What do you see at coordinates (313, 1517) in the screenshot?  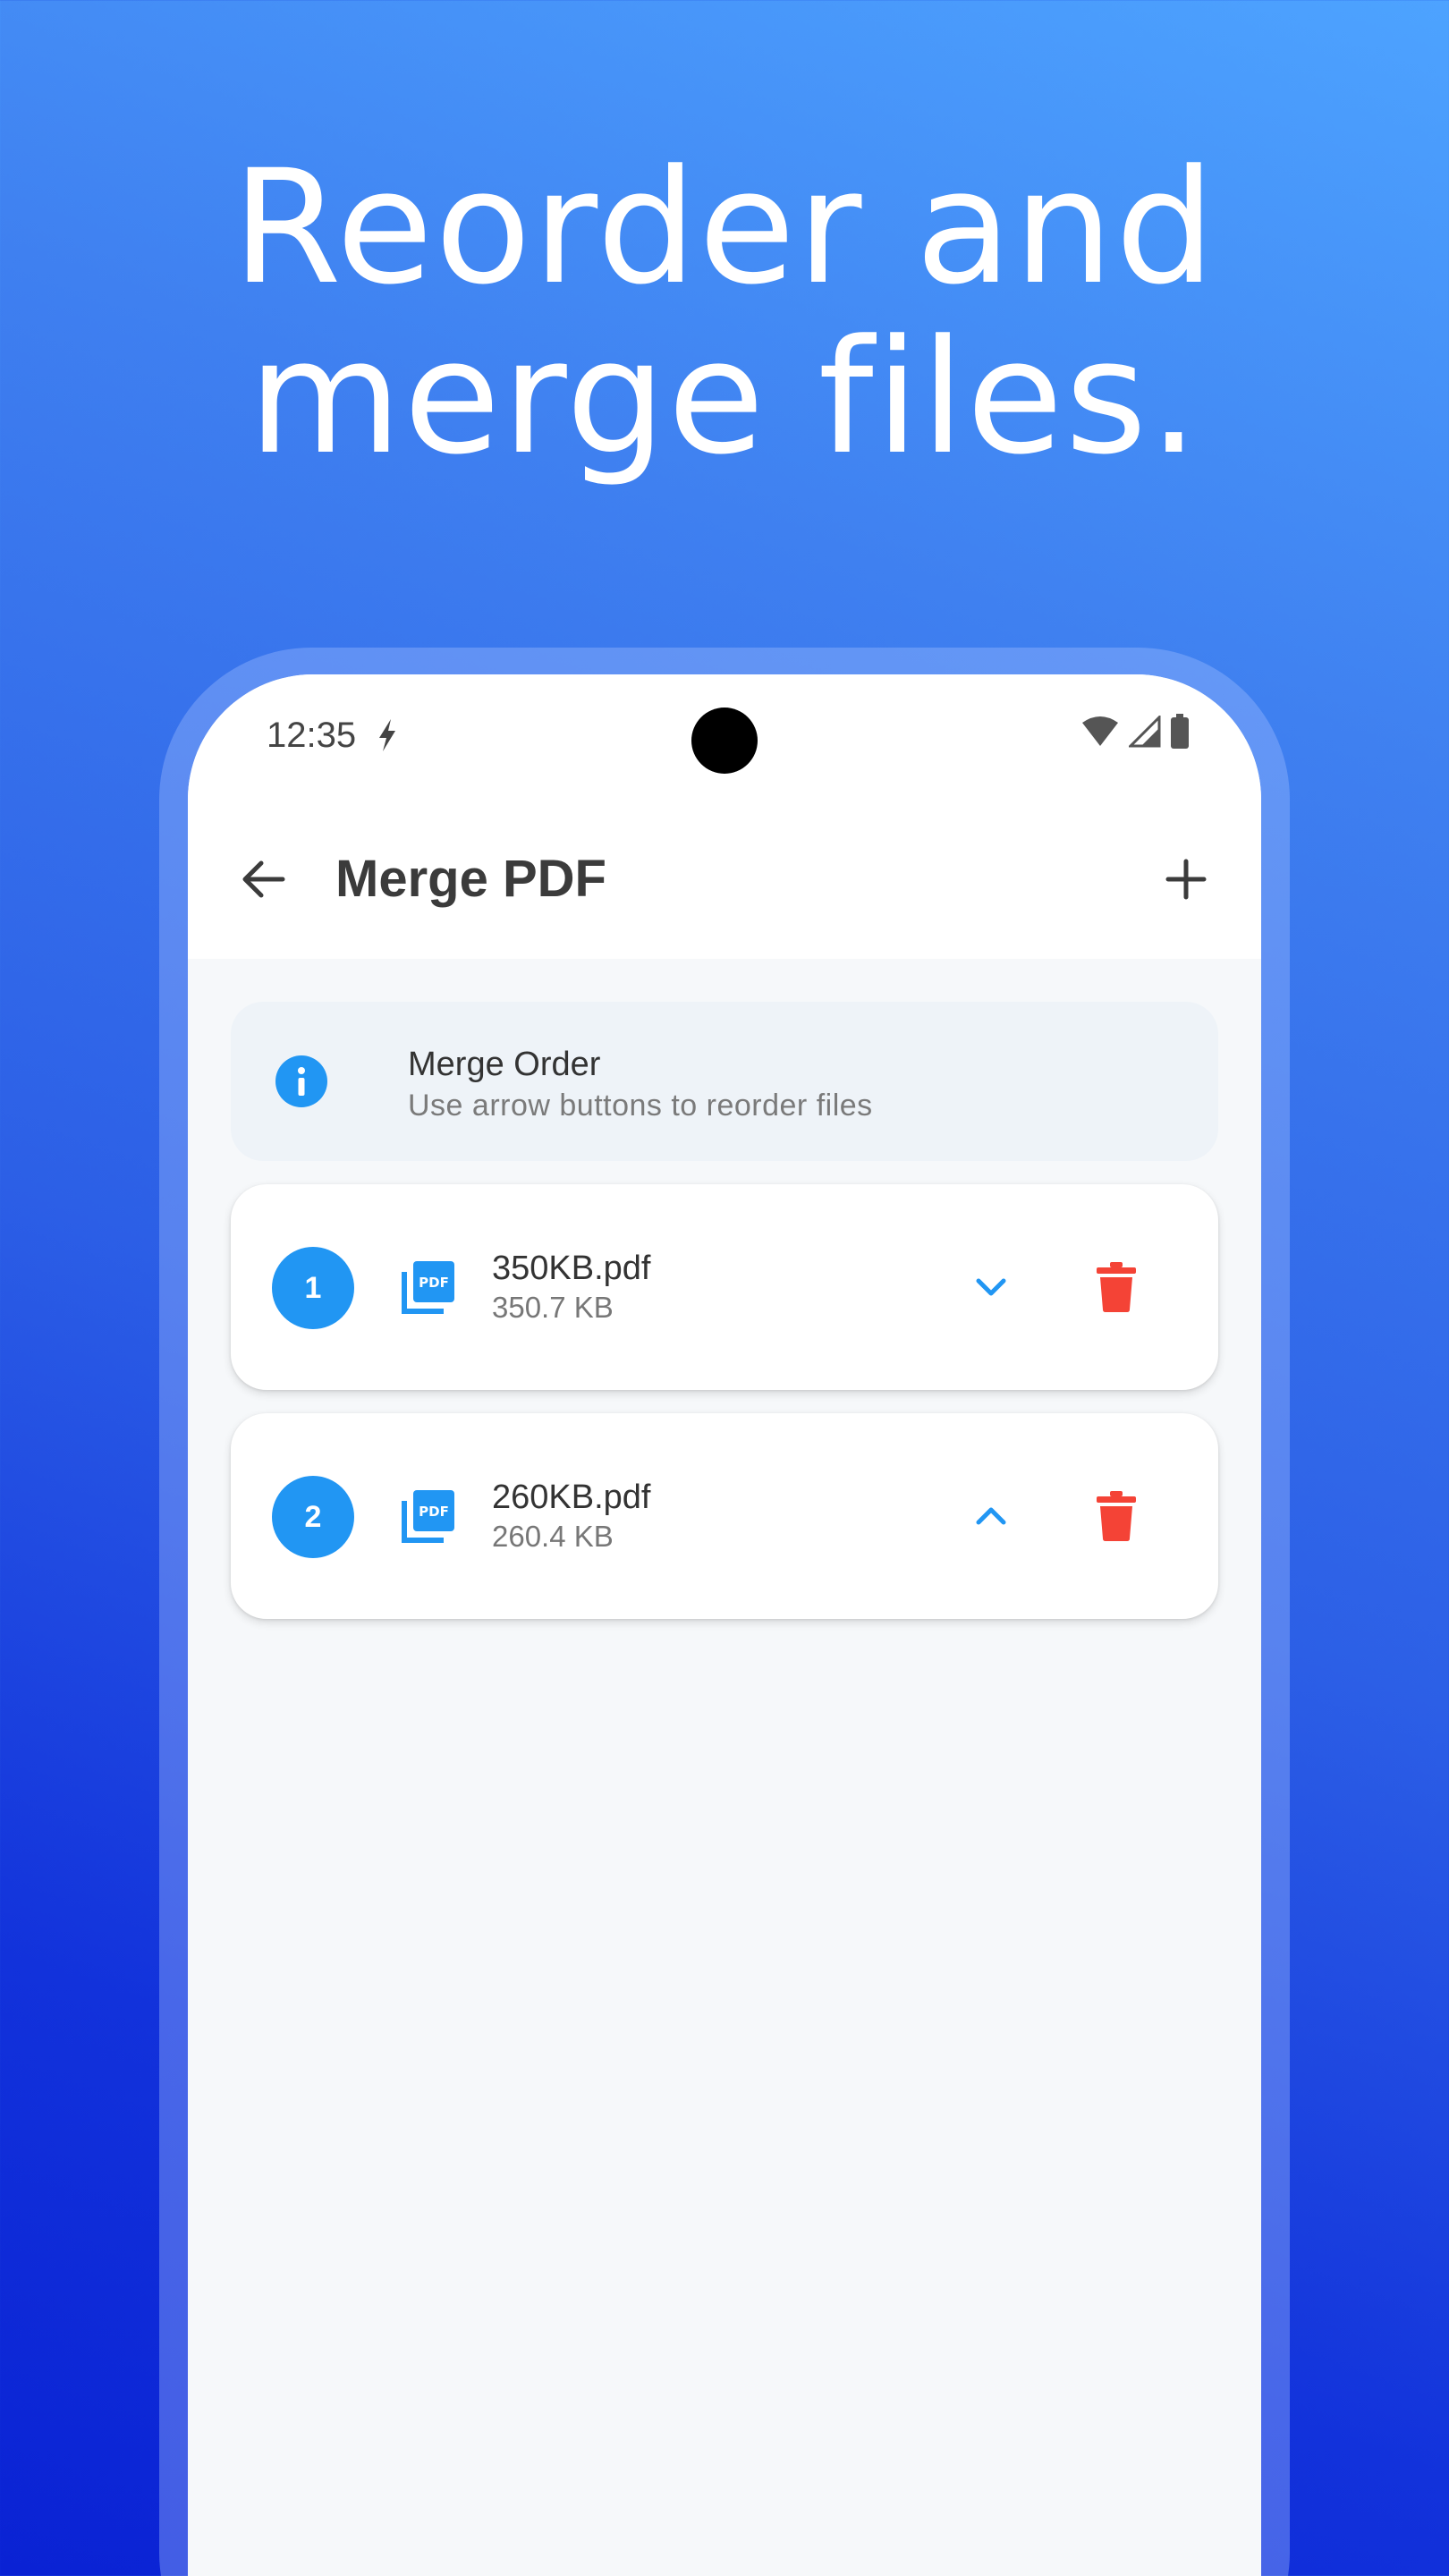 I see `order-badge: 2` at bounding box center [313, 1517].